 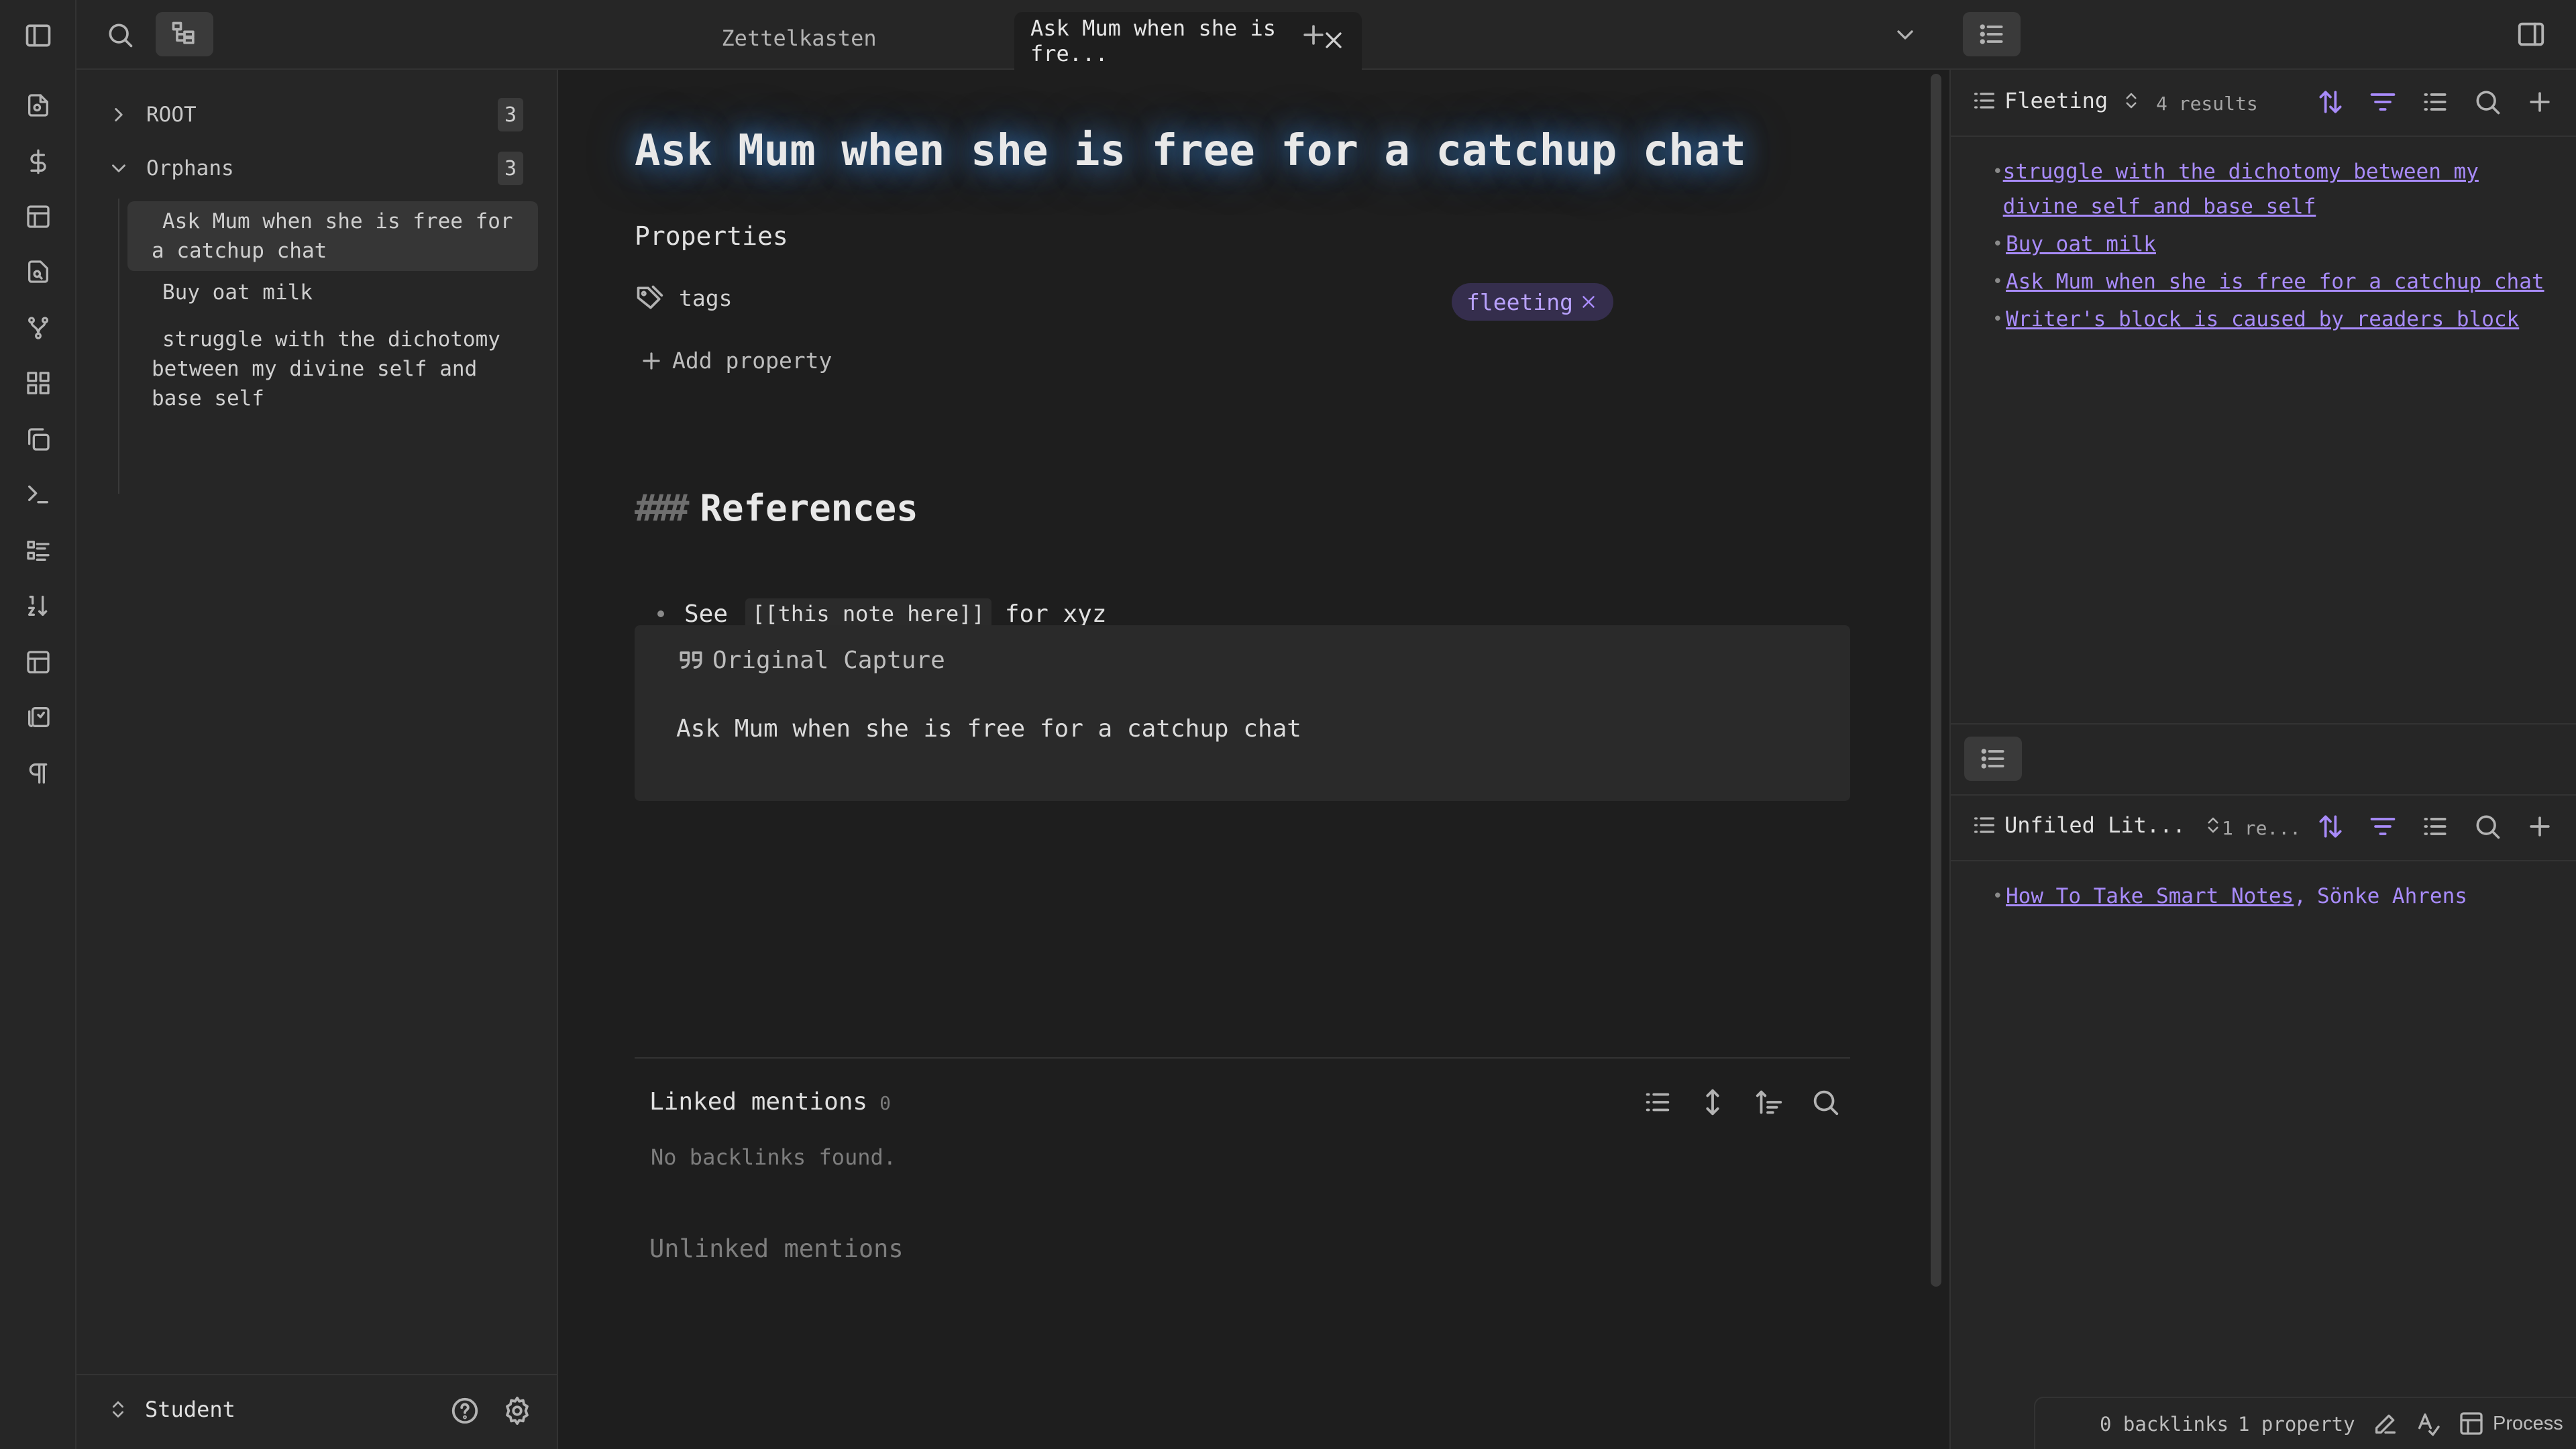 What do you see at coordinates (2296, 1424) in the screenshot?
I see `property-count: 1 property` at bounding box center [2296, 1424].